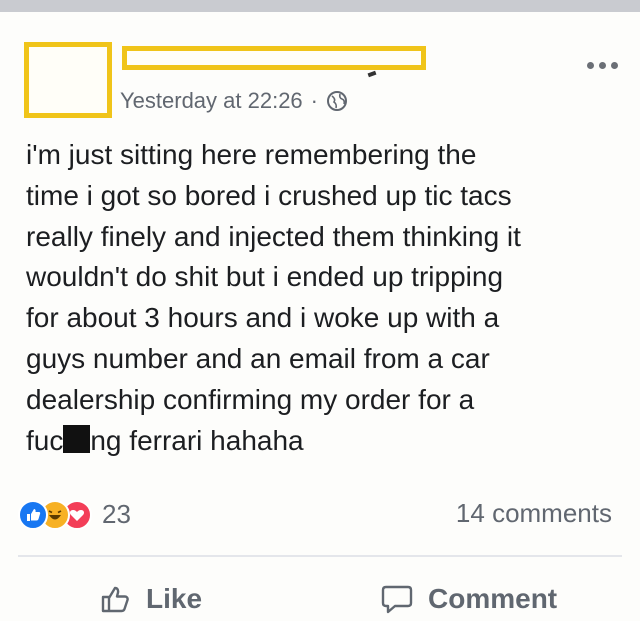 This screenshot has width=640, height=621. Describe the element at coordinates (77, 438) in the screenshot. I see `redaction-block` at that location.